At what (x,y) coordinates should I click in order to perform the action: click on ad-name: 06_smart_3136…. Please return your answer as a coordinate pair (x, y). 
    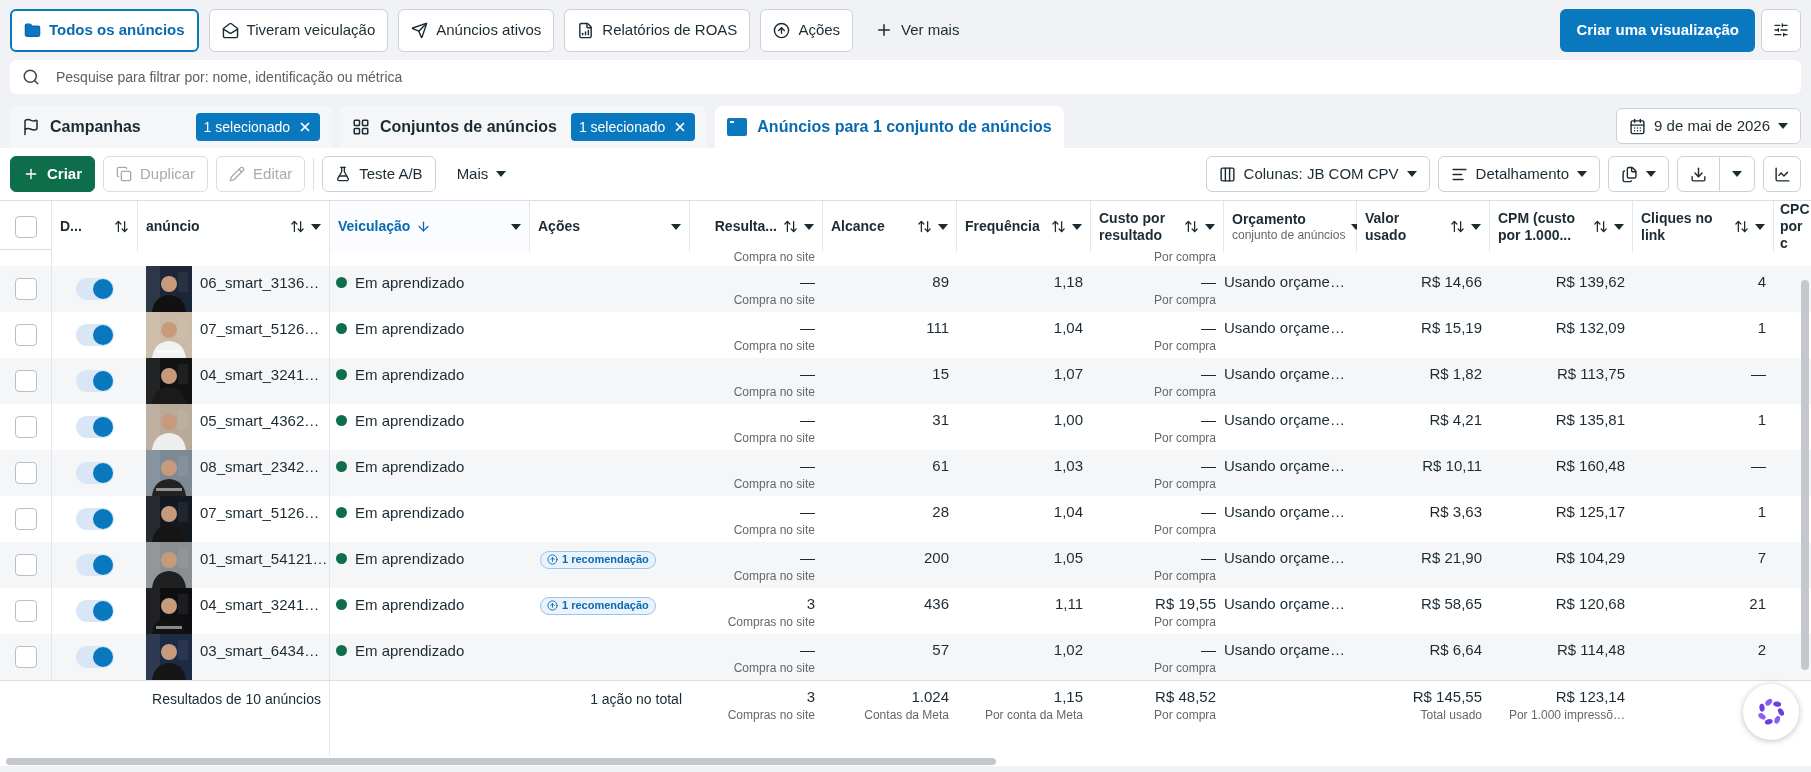
    Looking at the image, I should click on (260, 280).